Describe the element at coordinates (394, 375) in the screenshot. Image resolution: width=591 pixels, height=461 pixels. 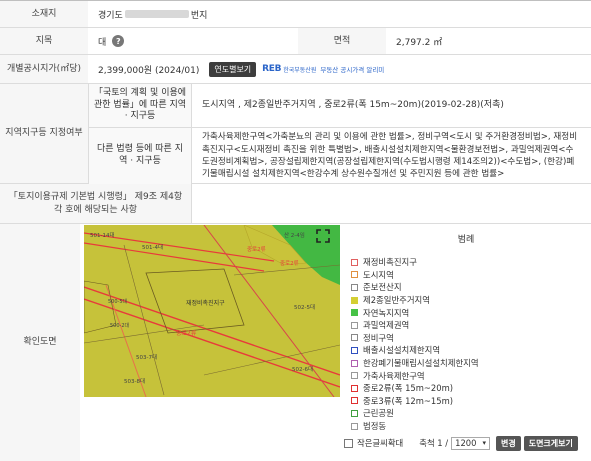
I see `legend-label: 가축사육제한구역` at that location.